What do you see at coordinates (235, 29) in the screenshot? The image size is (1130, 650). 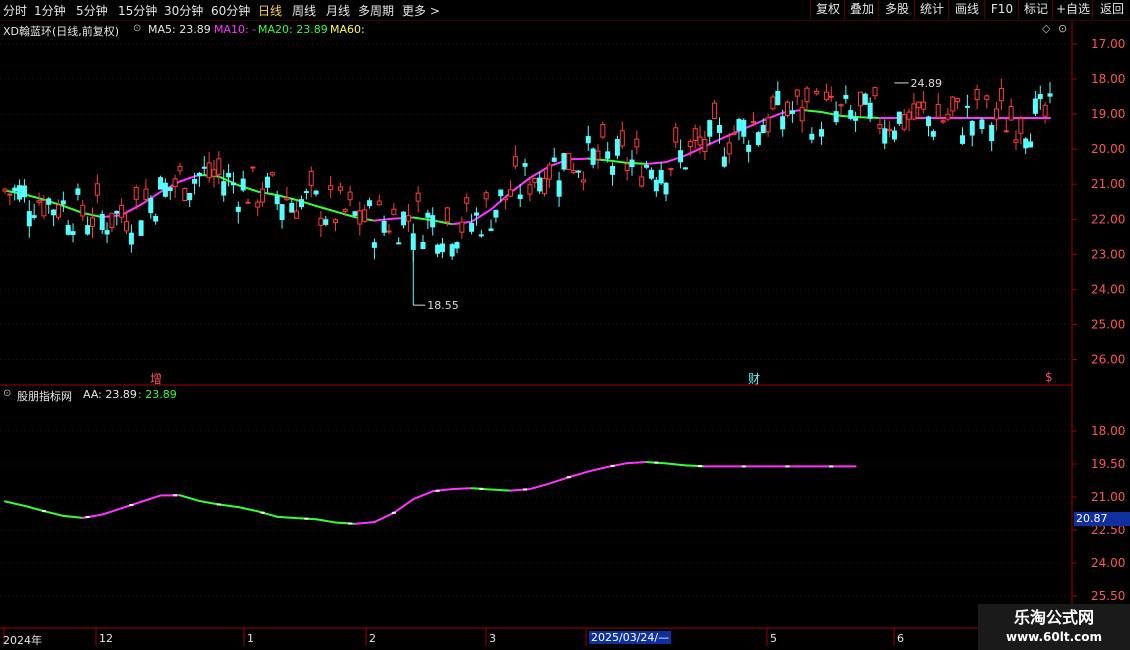 I see `ma10-label: MA10: -` at bounding box center [235, 29].